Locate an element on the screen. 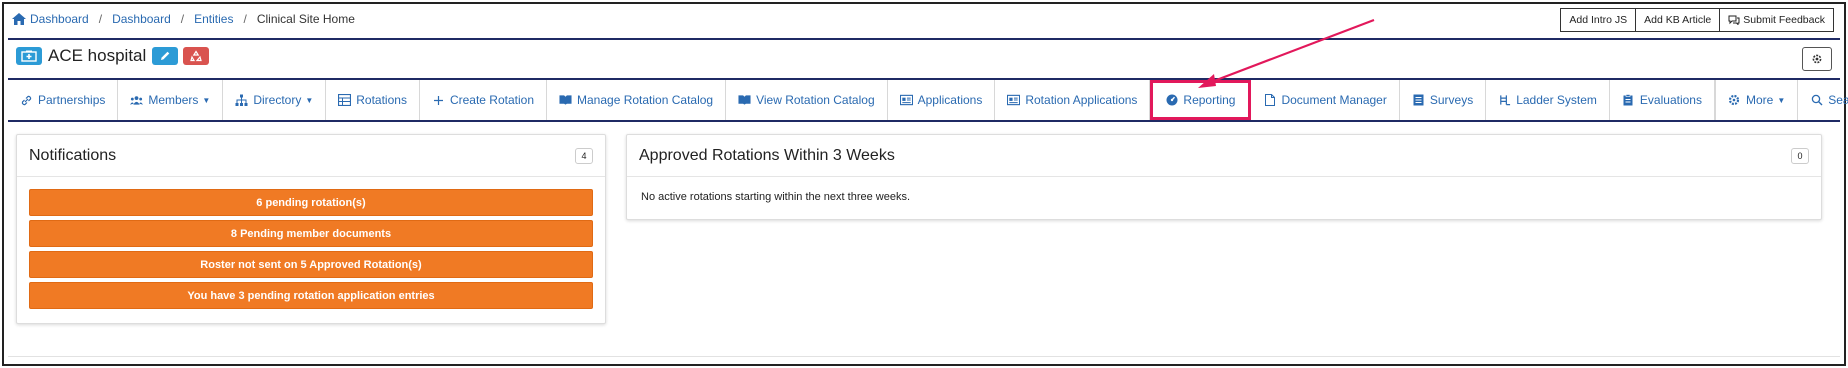 This screenshot has height=368, width=1848. list-icon is located at coordinates (1418, 100).